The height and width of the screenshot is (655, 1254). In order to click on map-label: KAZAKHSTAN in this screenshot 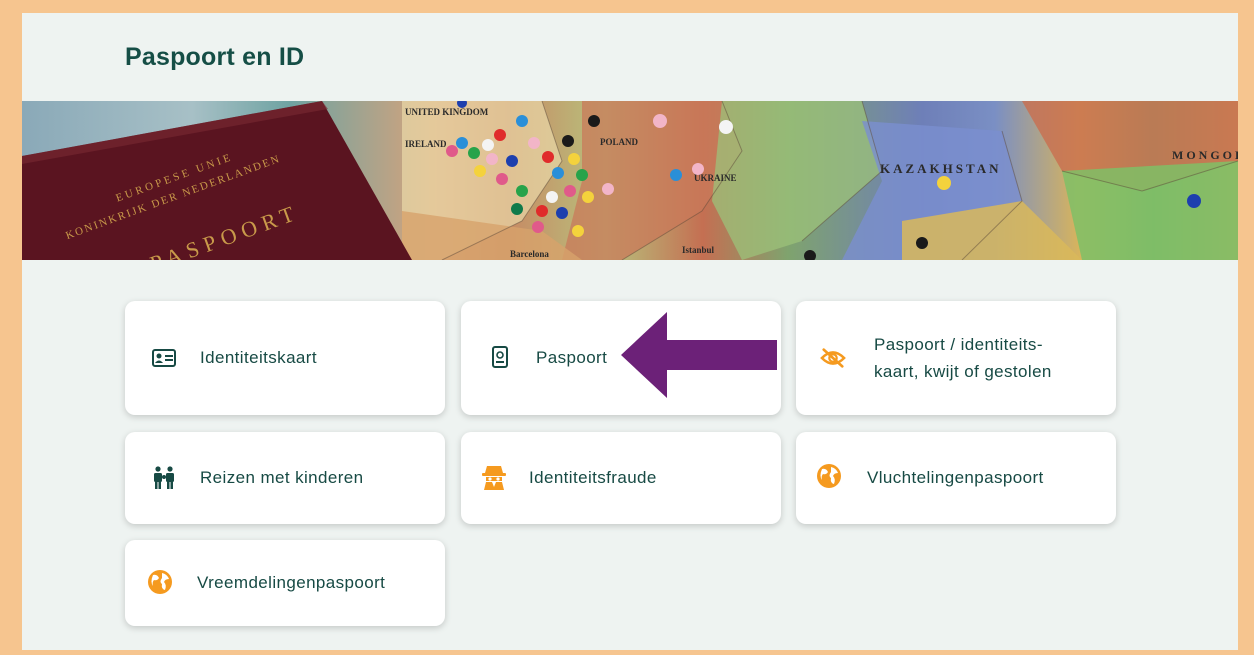, I will do `click(941, 168)`.